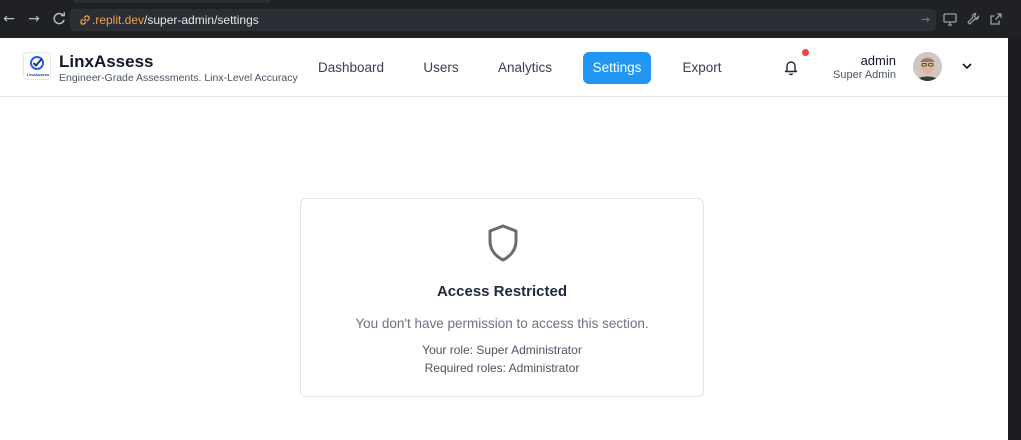  I want to click on back-arrow-icon: ←, so click(9, 19).